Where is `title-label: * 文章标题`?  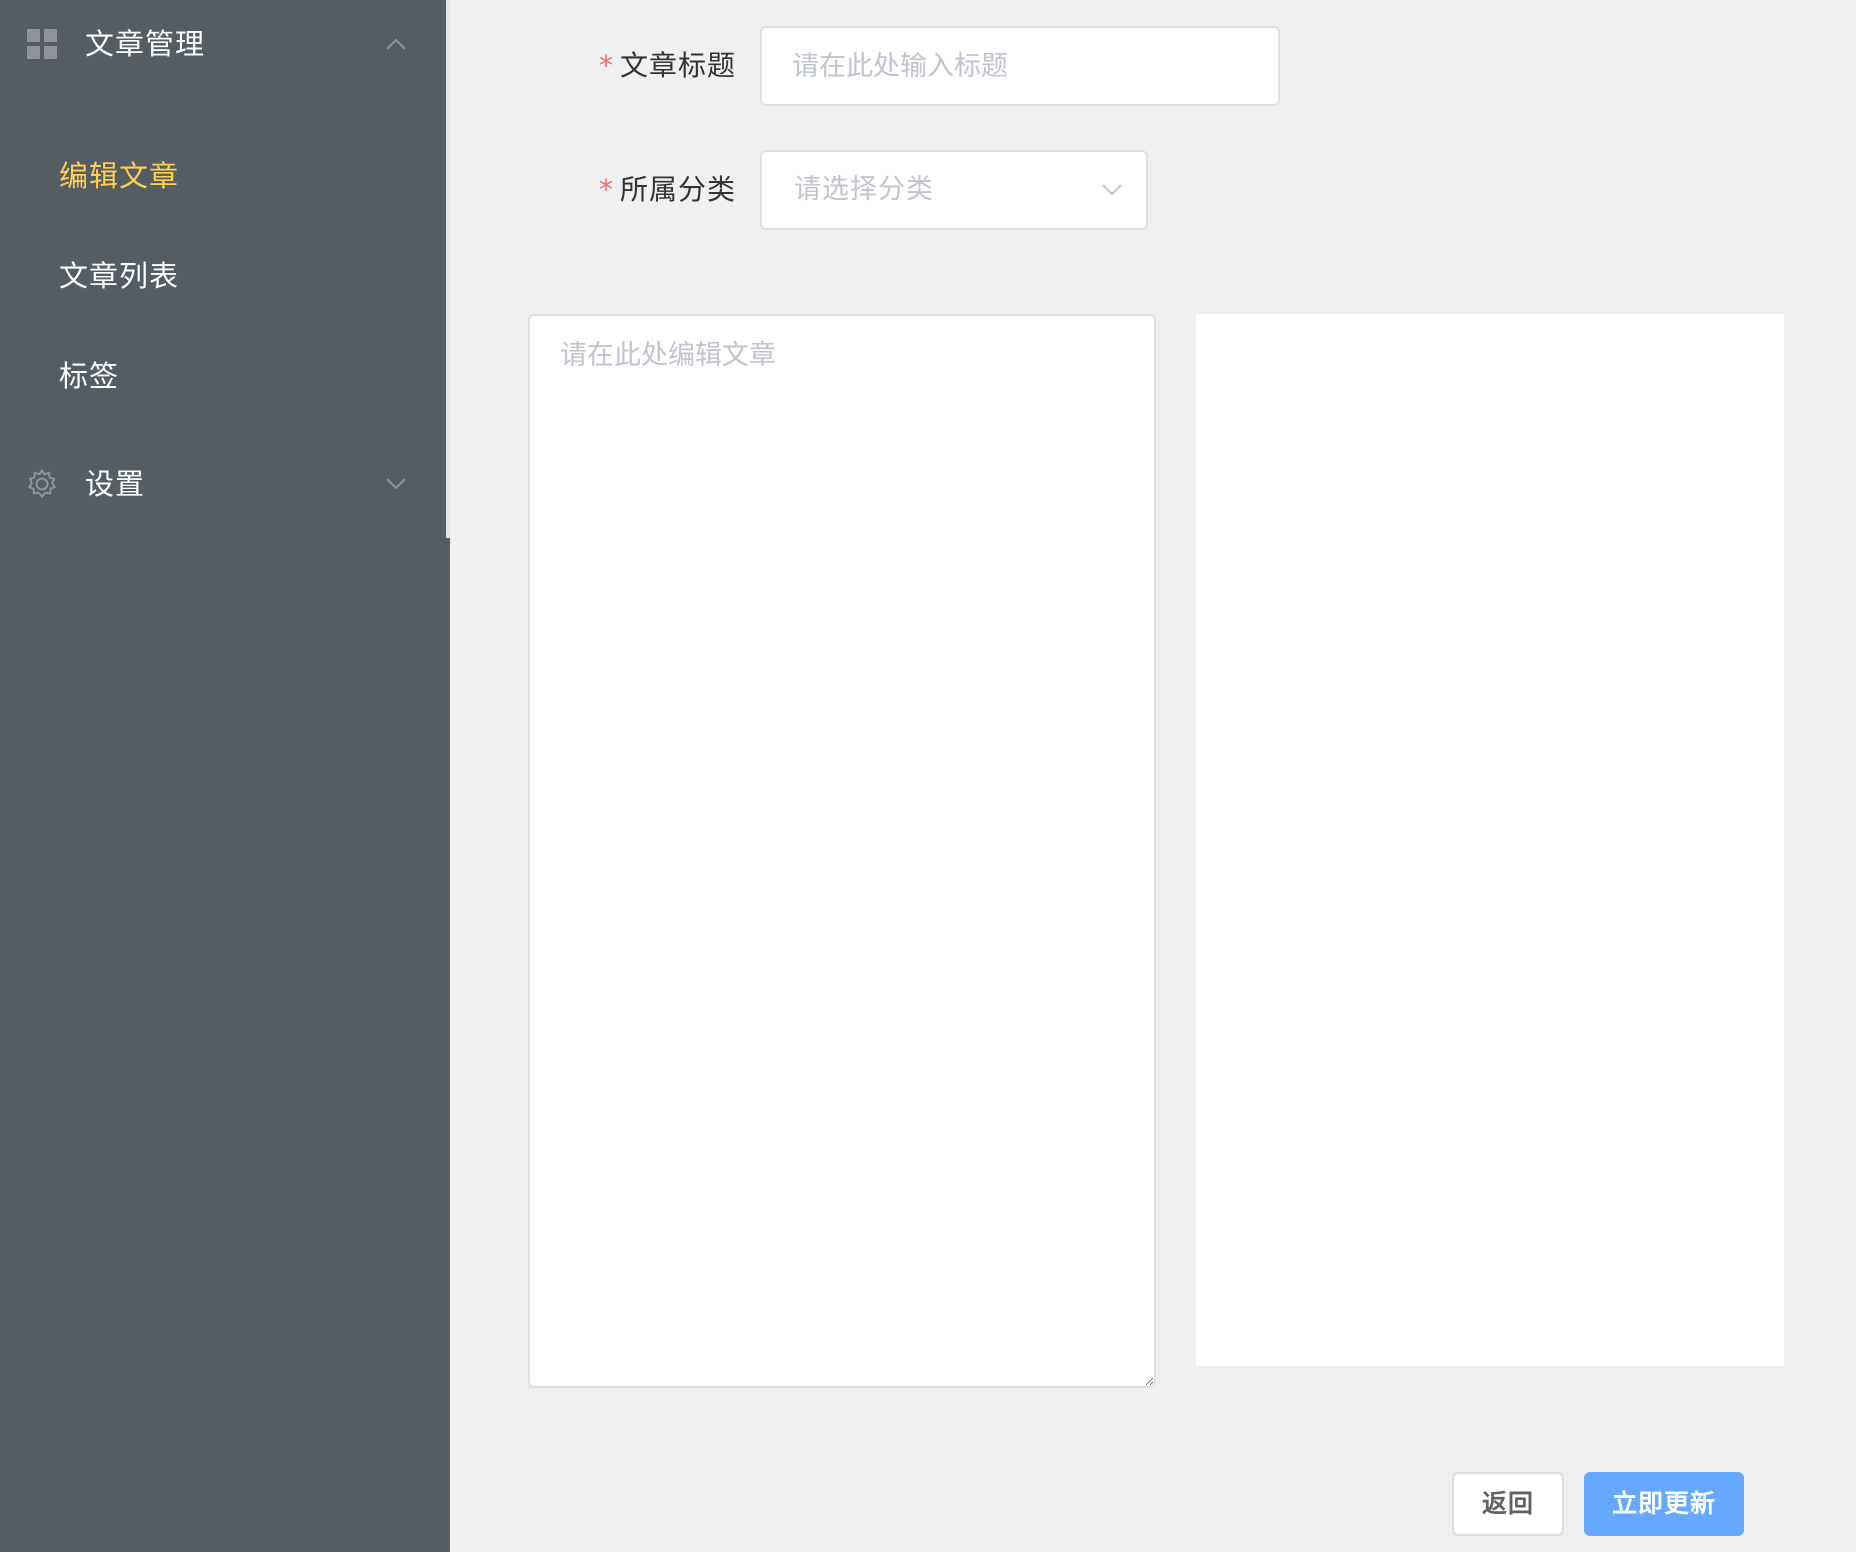
title-label: * 文章标题 is located at coordinates (667, 66).